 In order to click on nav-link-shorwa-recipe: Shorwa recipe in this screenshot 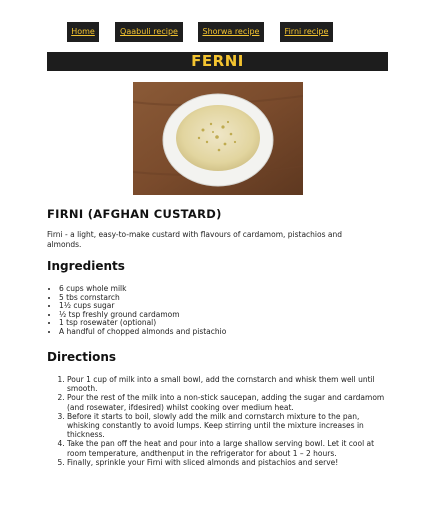, I will do `click(231, 32)`.